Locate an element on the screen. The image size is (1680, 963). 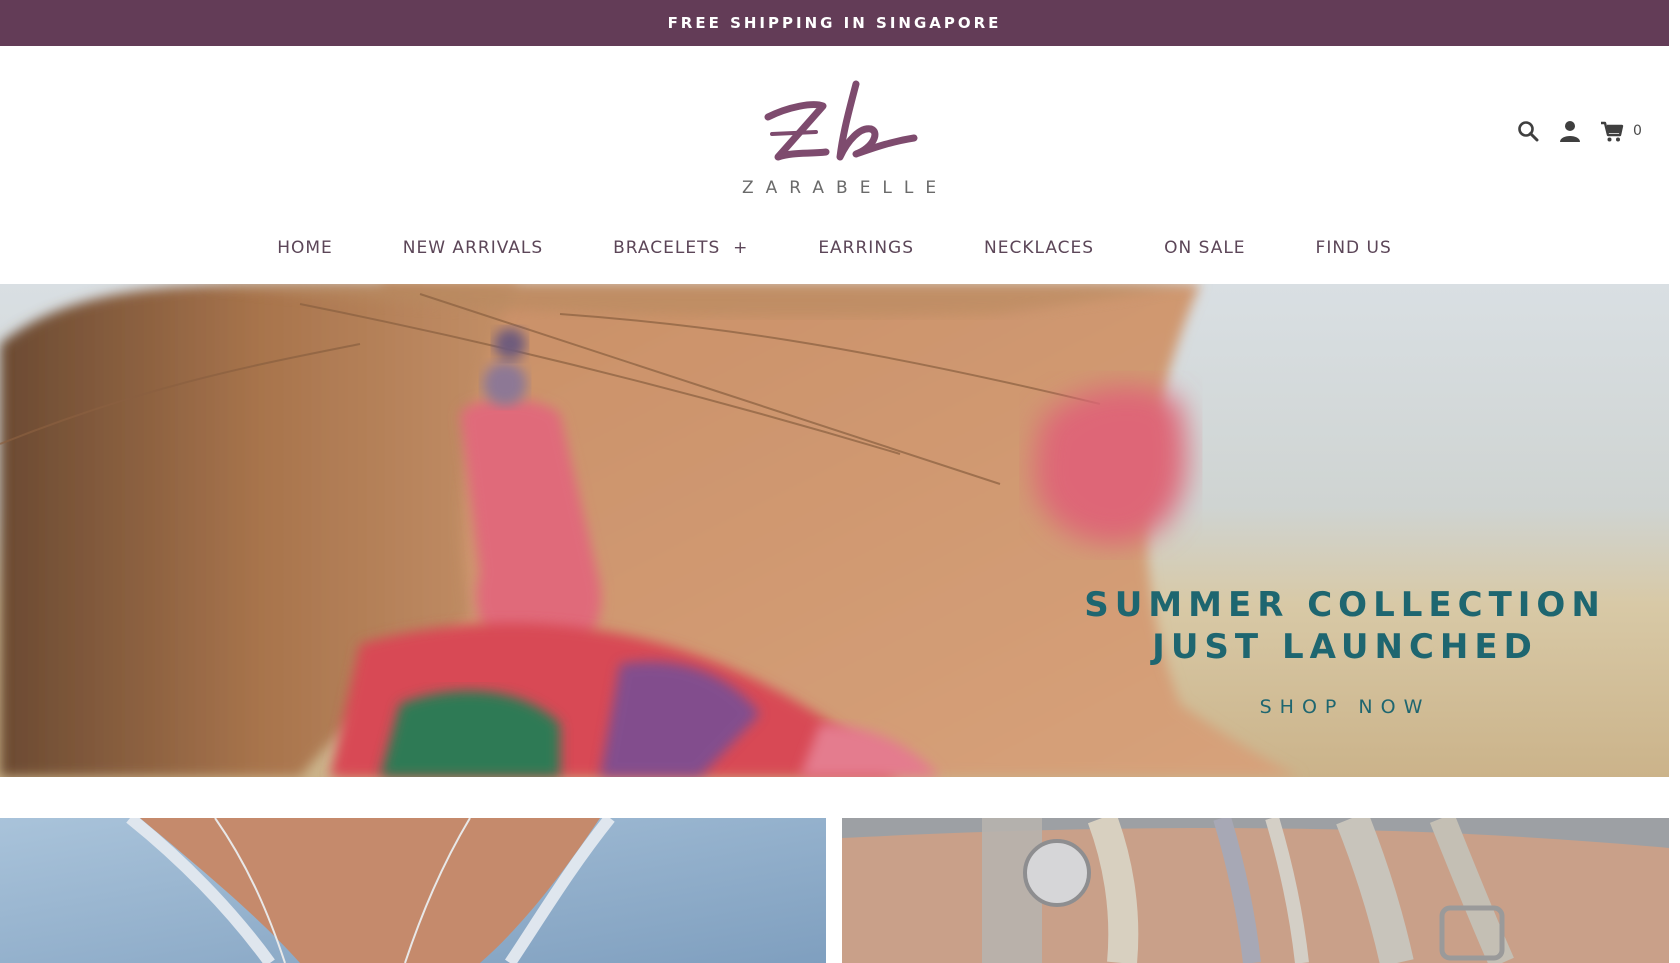
hero-title-line2: JUST LAUNCHED is located at coordinates (1345, 647).